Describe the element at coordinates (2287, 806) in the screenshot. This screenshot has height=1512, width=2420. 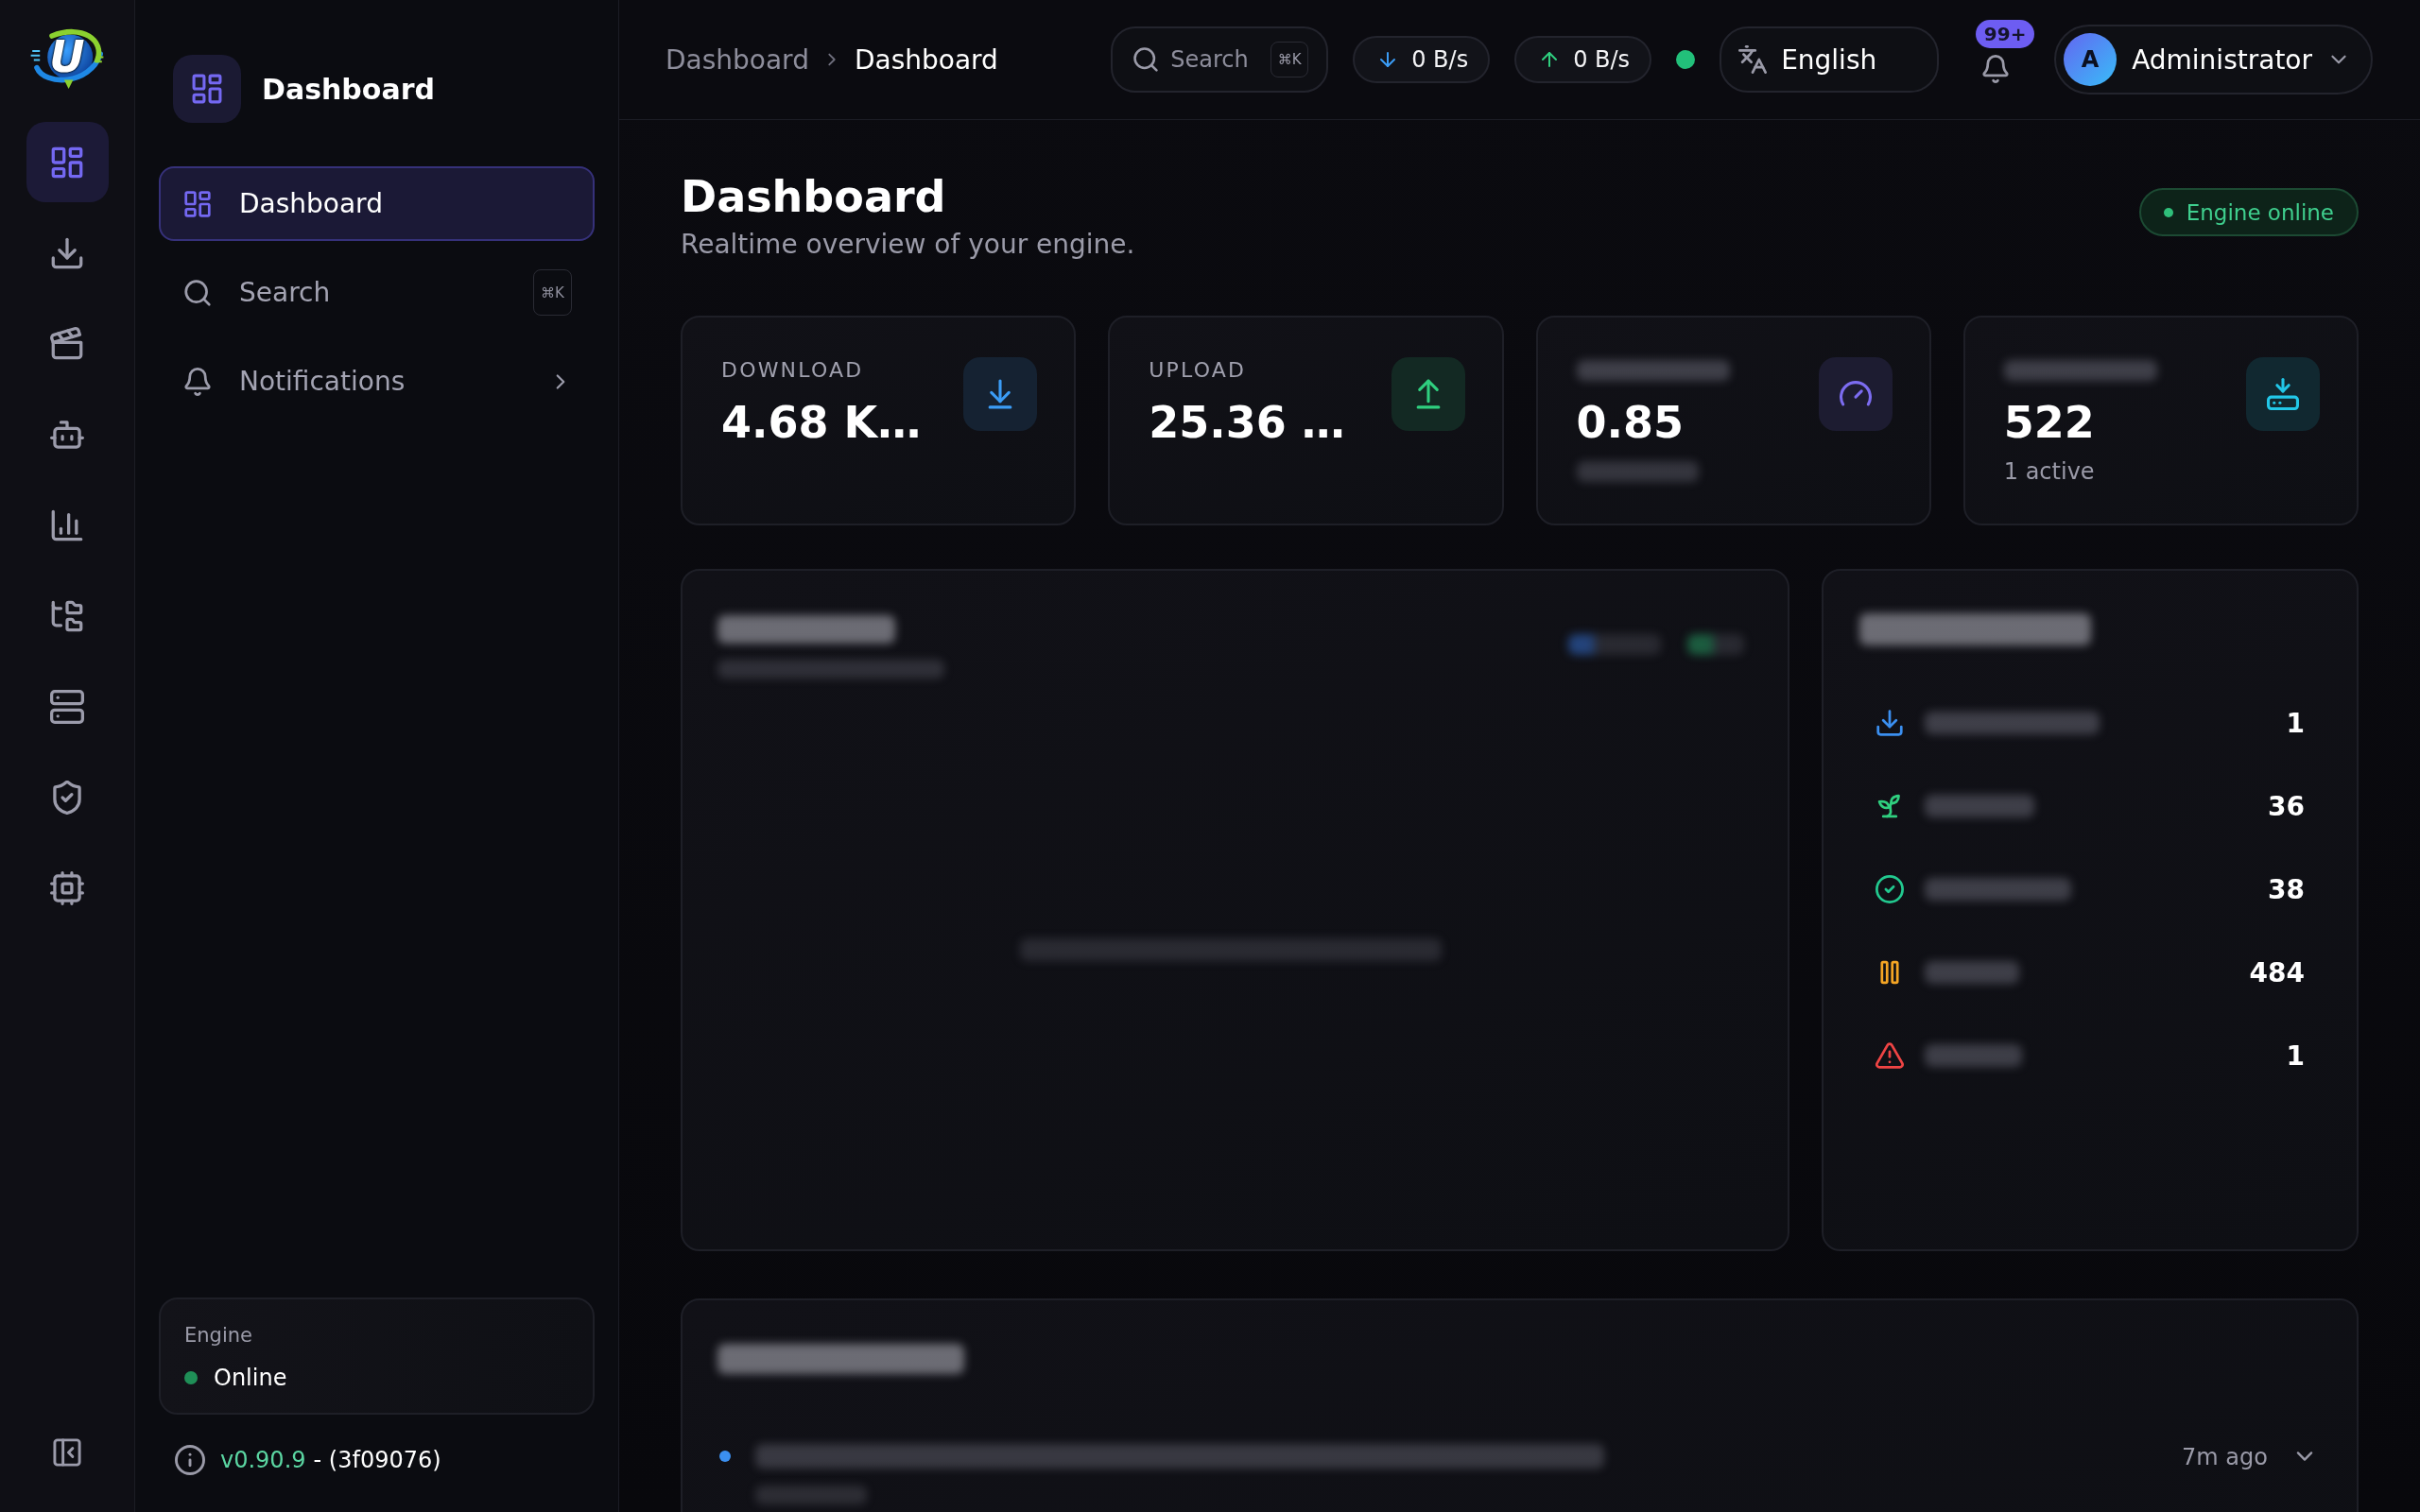
I see `status-count: 36` at that location.